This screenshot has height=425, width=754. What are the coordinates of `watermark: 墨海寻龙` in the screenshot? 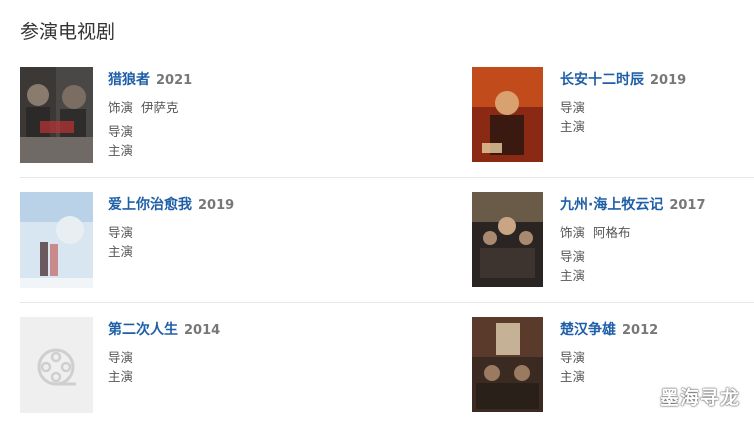 It's located at (699, 398).